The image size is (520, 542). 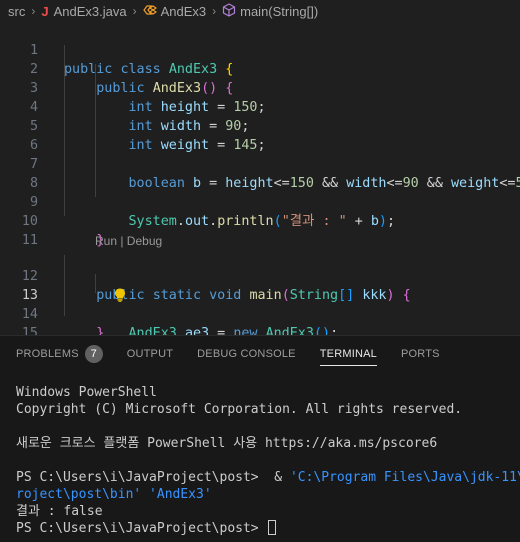 What do you see at coordinates (260, 135) in the screenshot?
I see `code-line: 6` at bounding box center [260, 135].